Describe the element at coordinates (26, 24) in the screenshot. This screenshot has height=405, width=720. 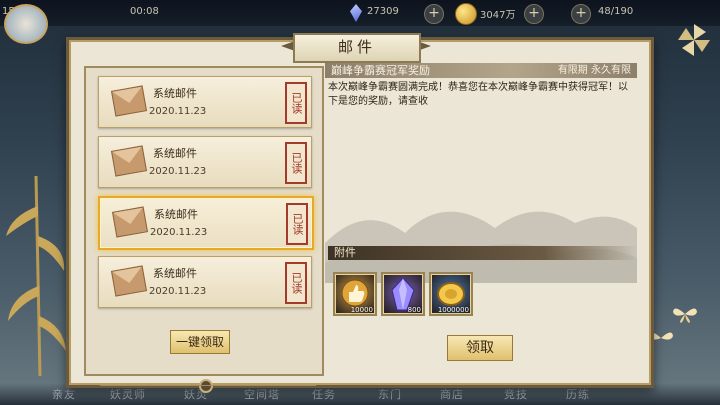
I see `avatar` at that location.